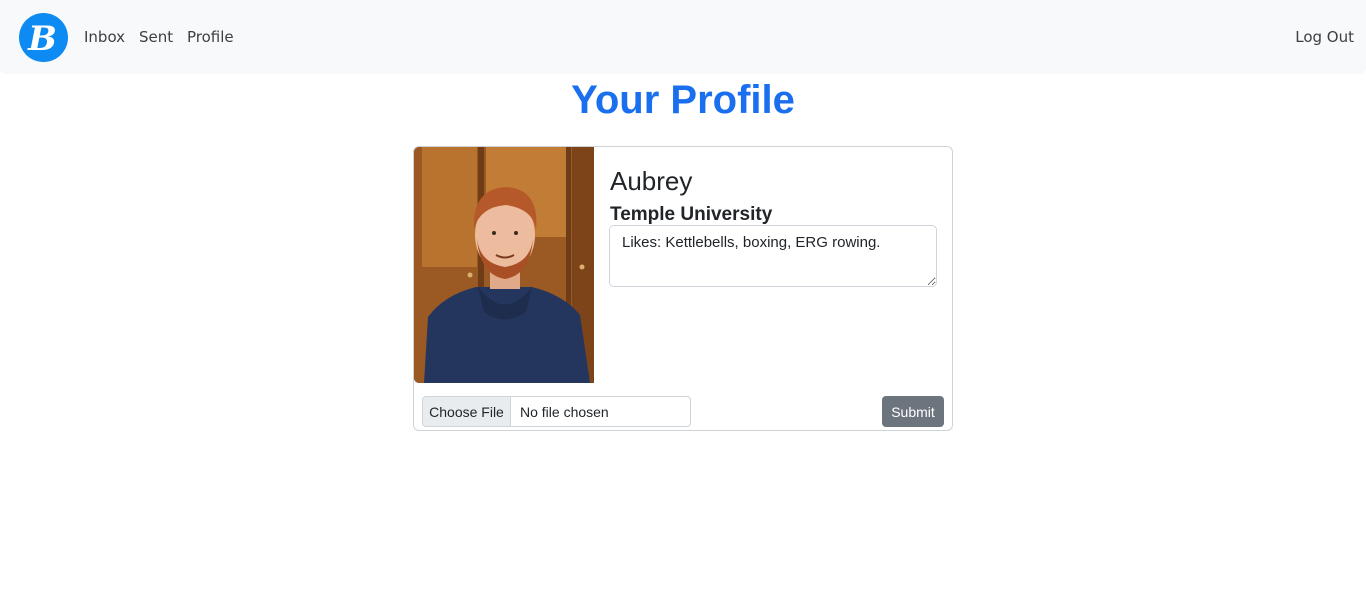  Describe the element at coordinates (773, 256) in the screenshot. I see `bio-textarea: Likes: Kettlebells, boxing, ERG rowing.` at that location.